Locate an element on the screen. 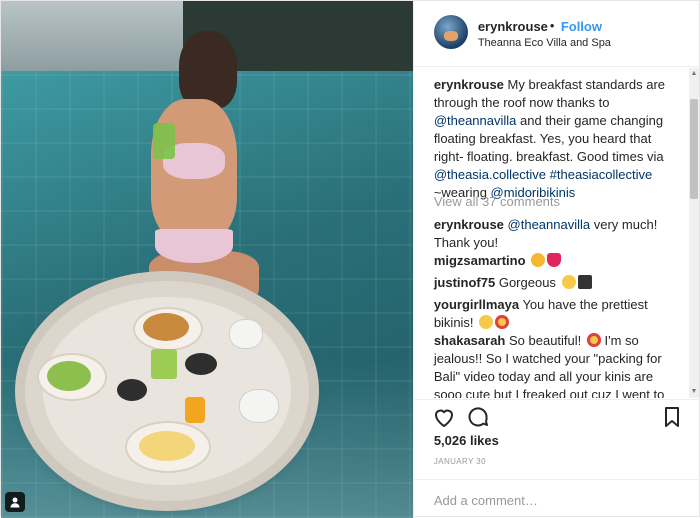  caption-username: erynkrouse is located at coordinates (469, 84).